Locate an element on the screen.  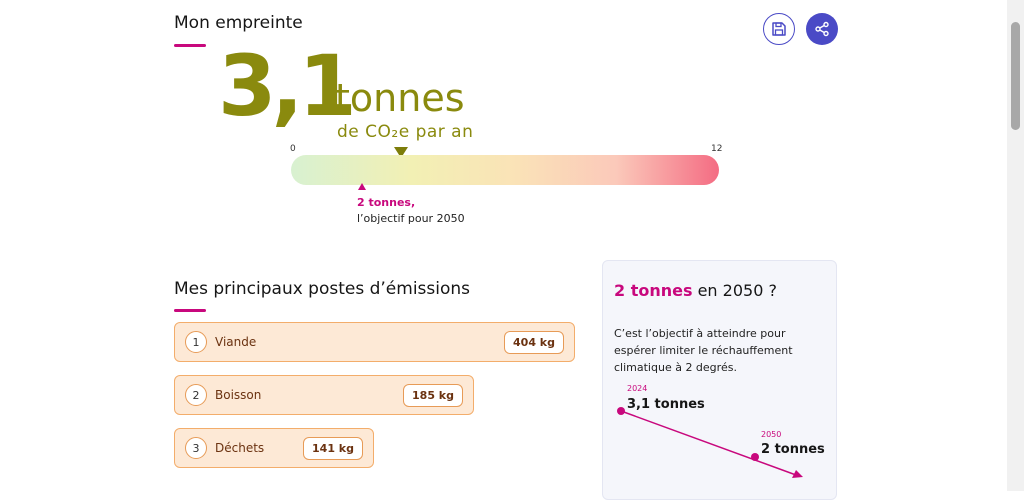
end-year-label: 2050 is located at coordinates (771, 434).